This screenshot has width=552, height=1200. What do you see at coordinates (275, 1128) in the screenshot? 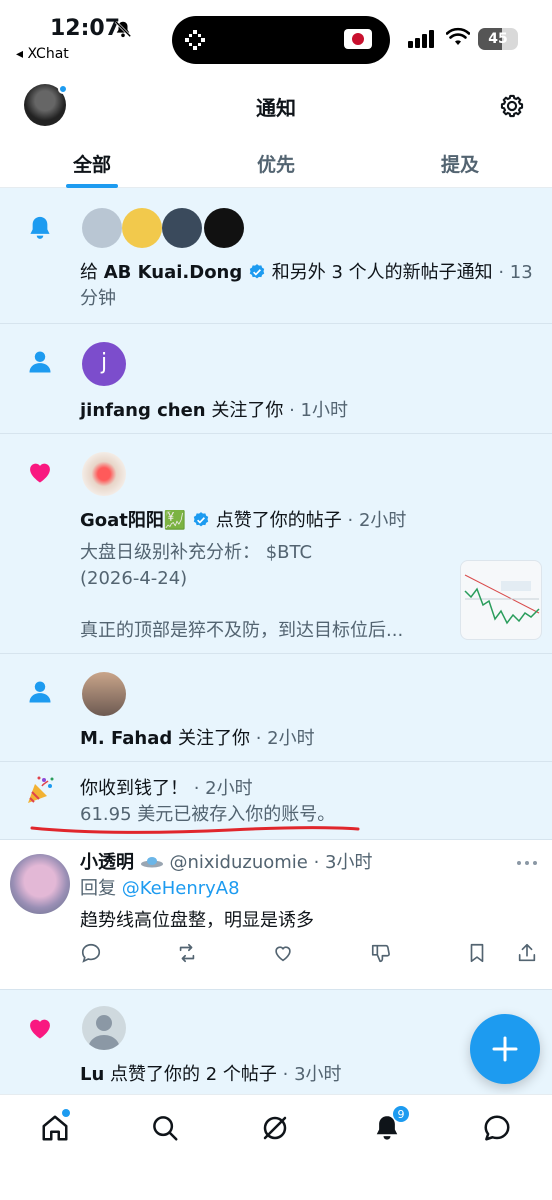
I see `grok-icon` at bounding box center [275, 1128].